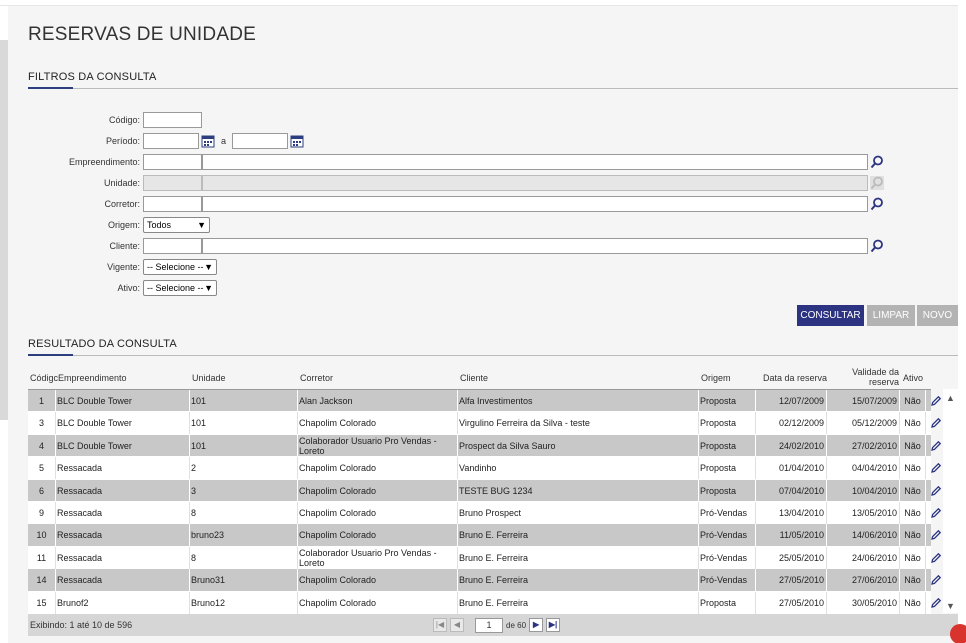 The image size is (966, 643). Describe the element at coordinates (474, 378) in the screenshot. I see `col-cliente: Cliente` at that location.